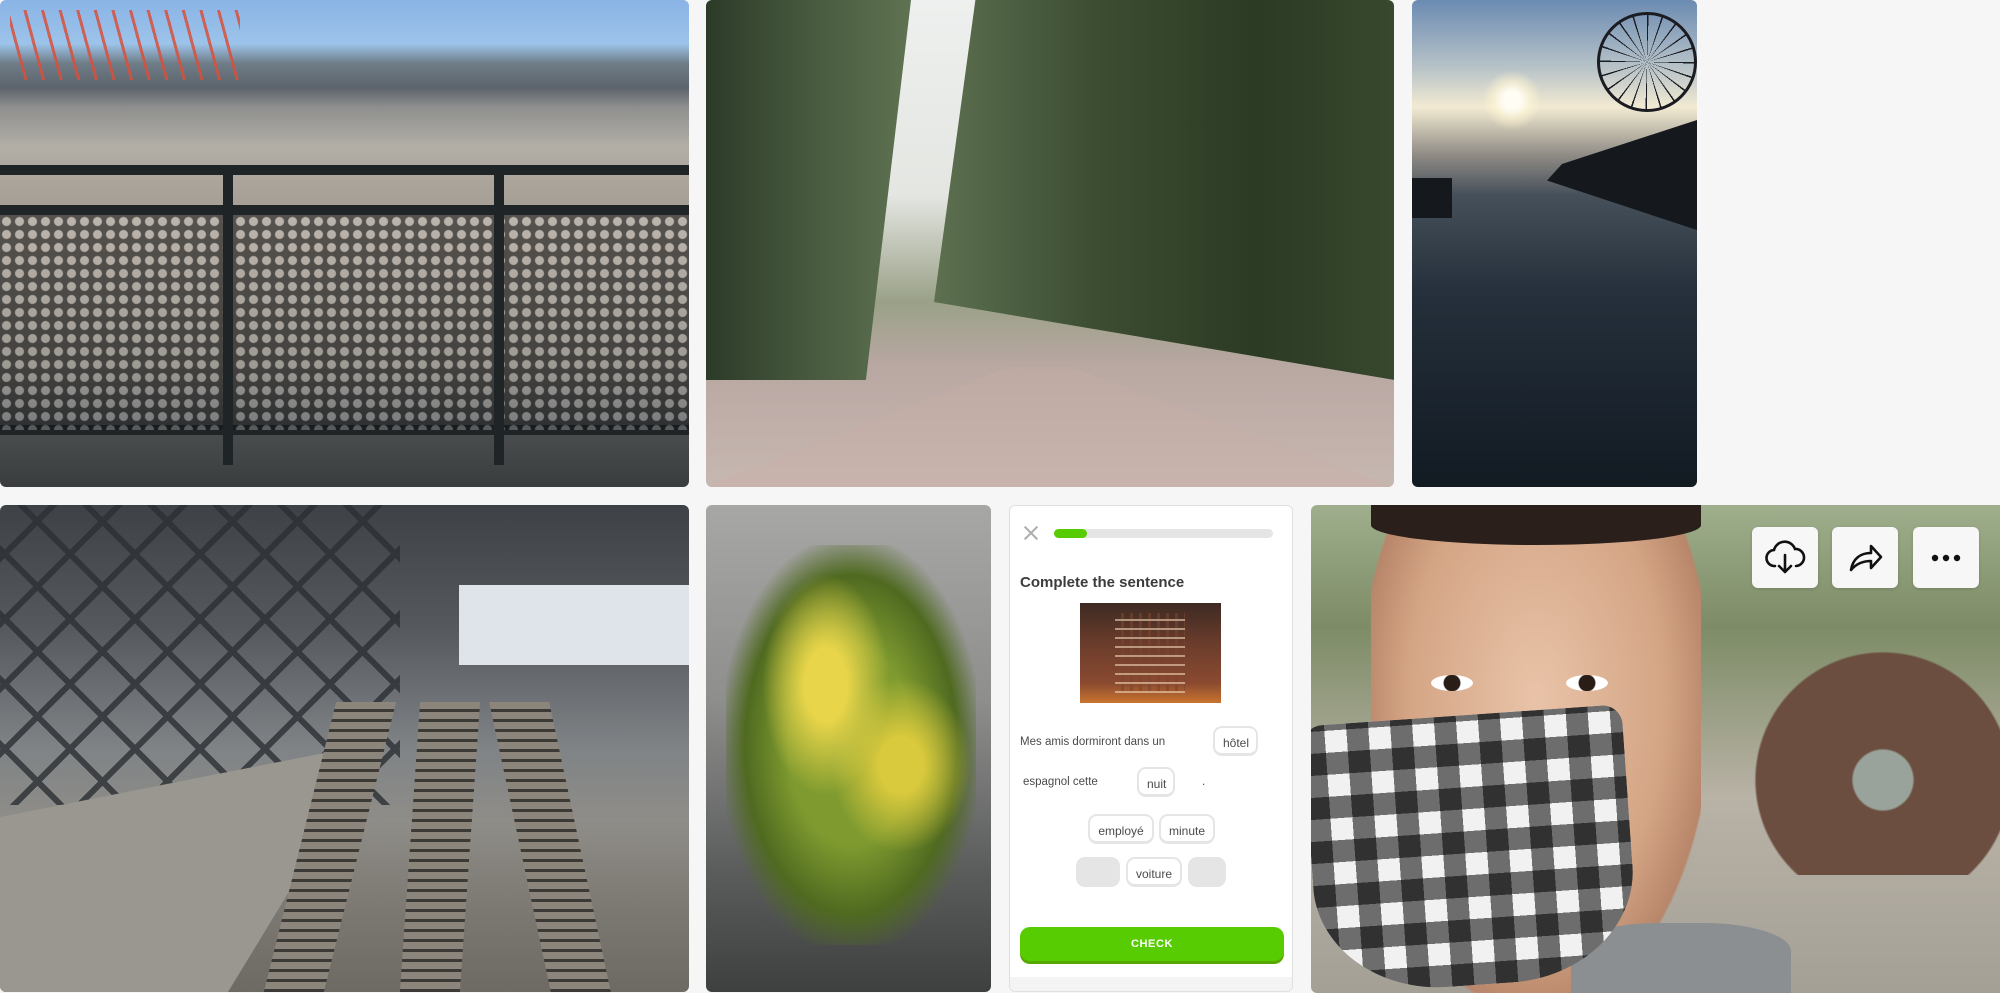 Image resolution: width=2000 pixels, height=993 pixels. What do you see at coordinates (344, 322) in the screenshot?
I see `perforated-mesh` at bounding box center [344, 322].